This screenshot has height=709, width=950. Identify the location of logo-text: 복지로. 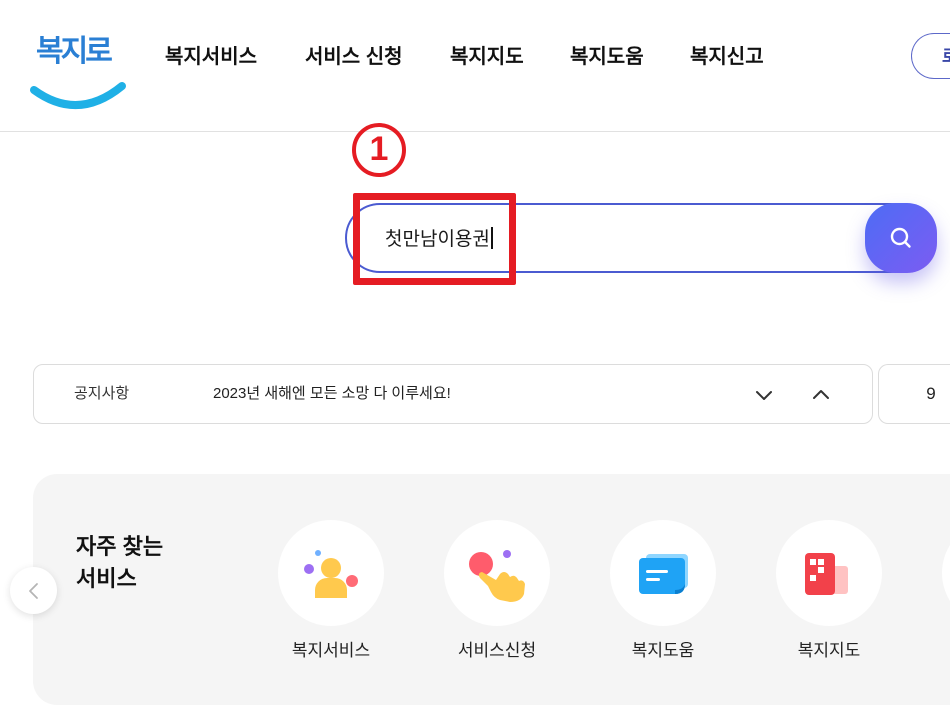
(74, 51).